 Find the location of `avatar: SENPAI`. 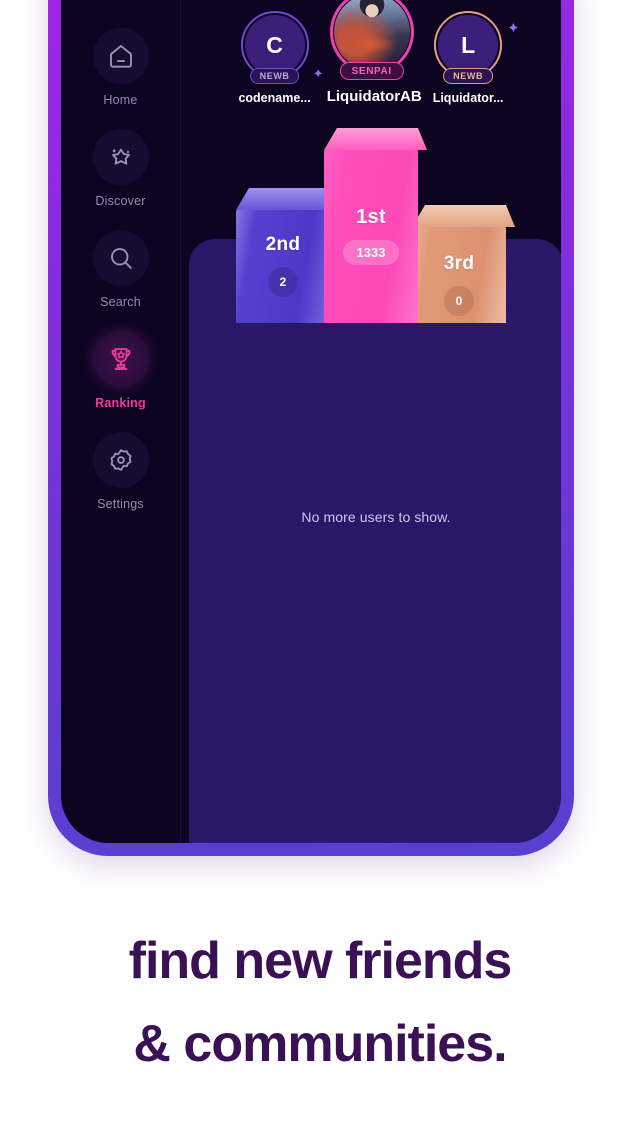

avatar: SENPAI is located at coordinates (371, 40).